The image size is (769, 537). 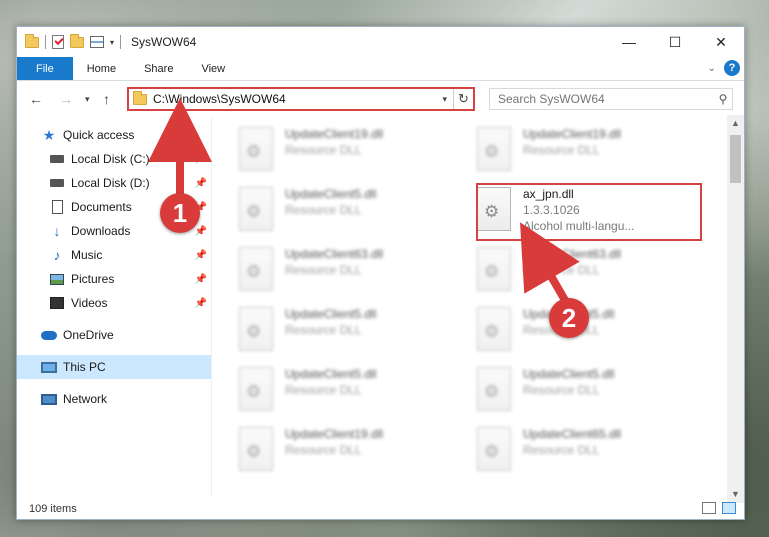 I want to click on search-icon: ⚲, so click(x=723, y=99).